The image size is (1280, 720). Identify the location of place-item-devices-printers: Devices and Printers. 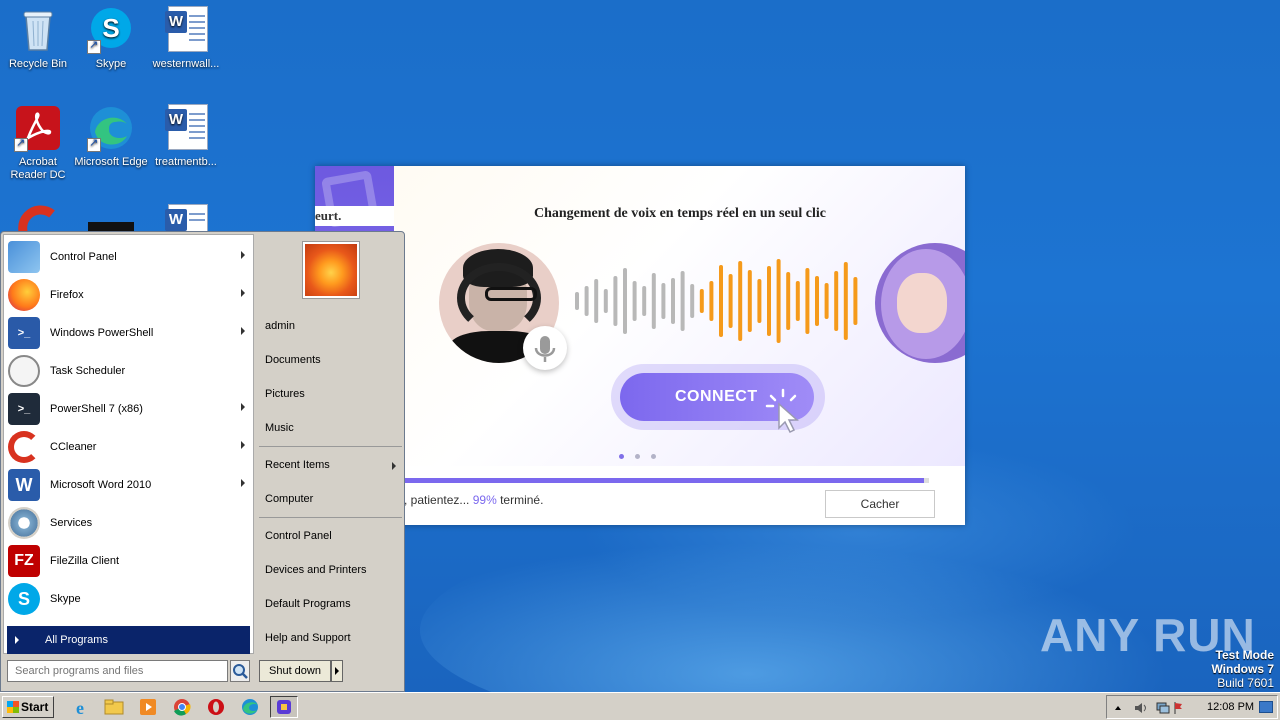
(332, 570).